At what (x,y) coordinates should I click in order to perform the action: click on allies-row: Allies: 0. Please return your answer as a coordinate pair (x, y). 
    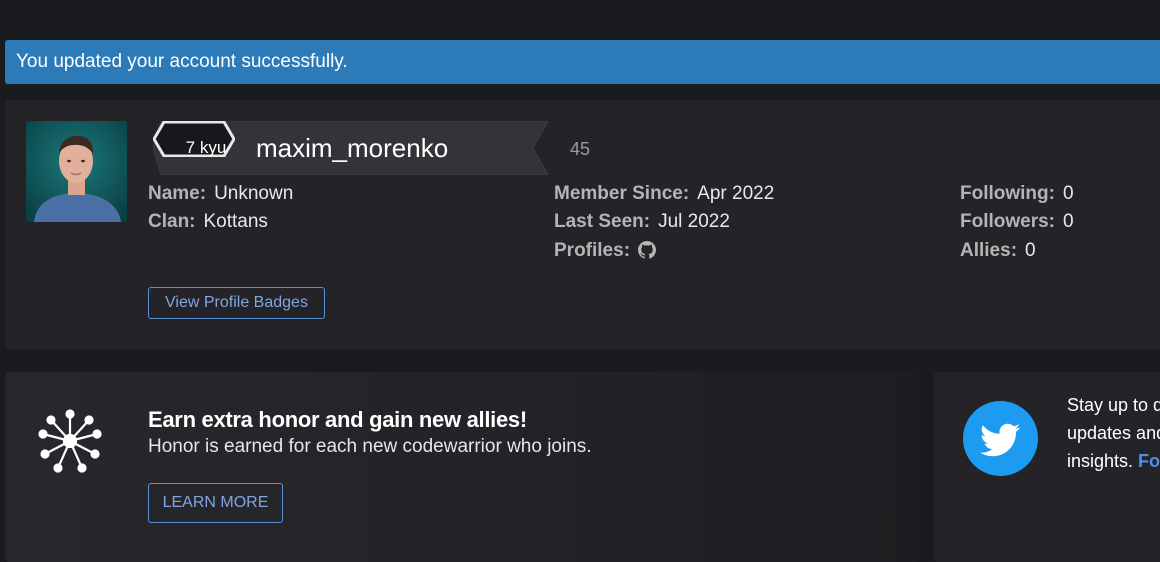
    Looking at the image, I should click on (998, 251).